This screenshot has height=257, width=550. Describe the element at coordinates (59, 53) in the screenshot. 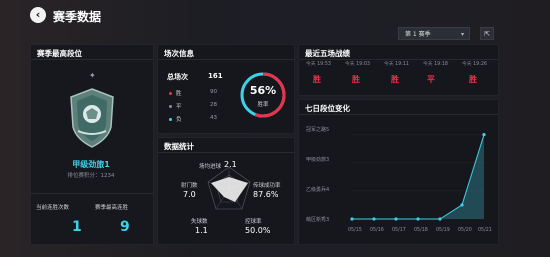

I see `best-rank-title: 赛季最高段位` at that location.